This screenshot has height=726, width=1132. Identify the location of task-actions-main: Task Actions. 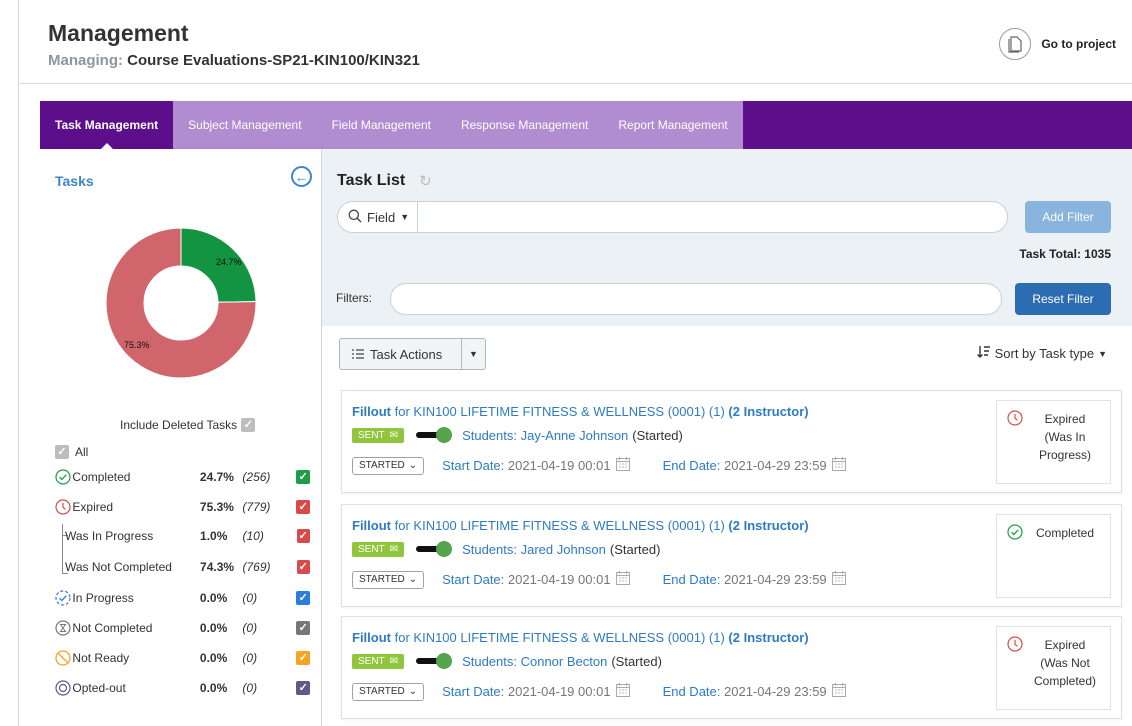
(400, 354).